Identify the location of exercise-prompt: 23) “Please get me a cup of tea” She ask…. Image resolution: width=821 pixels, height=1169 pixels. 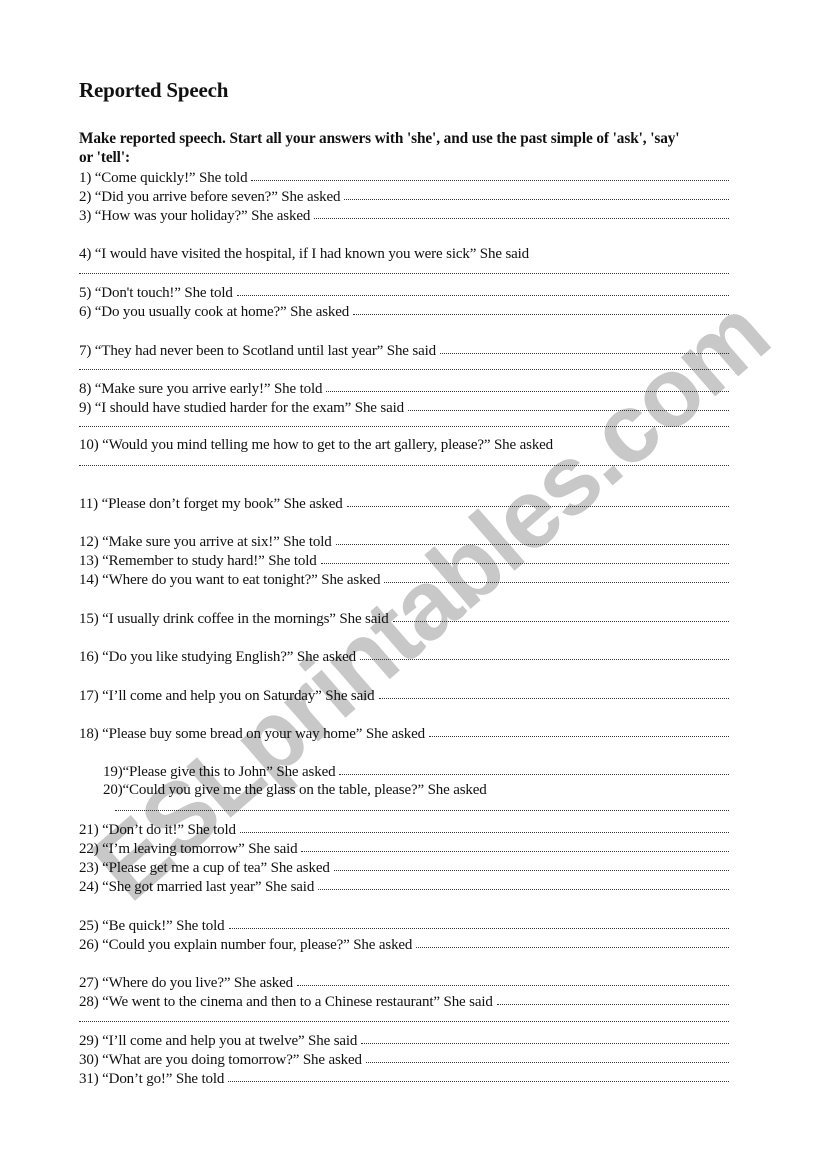
(204, 868).